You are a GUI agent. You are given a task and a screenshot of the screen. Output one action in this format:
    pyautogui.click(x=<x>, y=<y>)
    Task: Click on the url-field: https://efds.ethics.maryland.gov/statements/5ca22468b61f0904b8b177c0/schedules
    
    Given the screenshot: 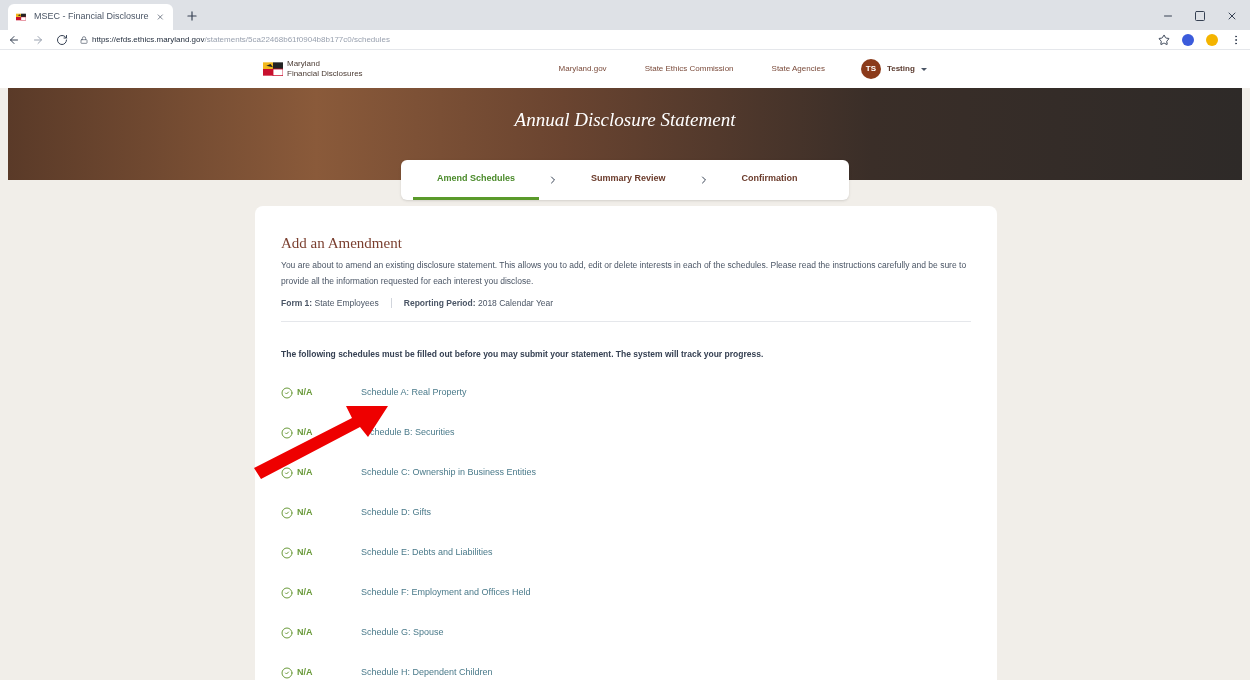 What is the action you would take?
    pyautogui.click(x=613, y=39)
    